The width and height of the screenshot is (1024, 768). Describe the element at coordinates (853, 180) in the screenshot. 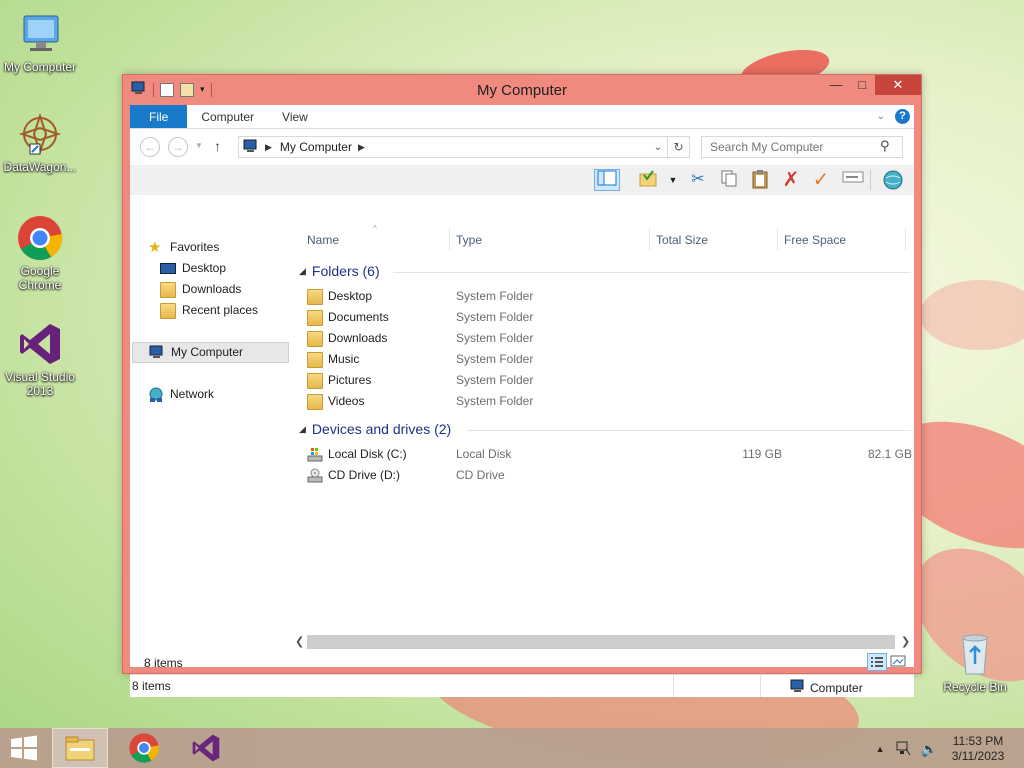

I see `rename-icon` at that location.